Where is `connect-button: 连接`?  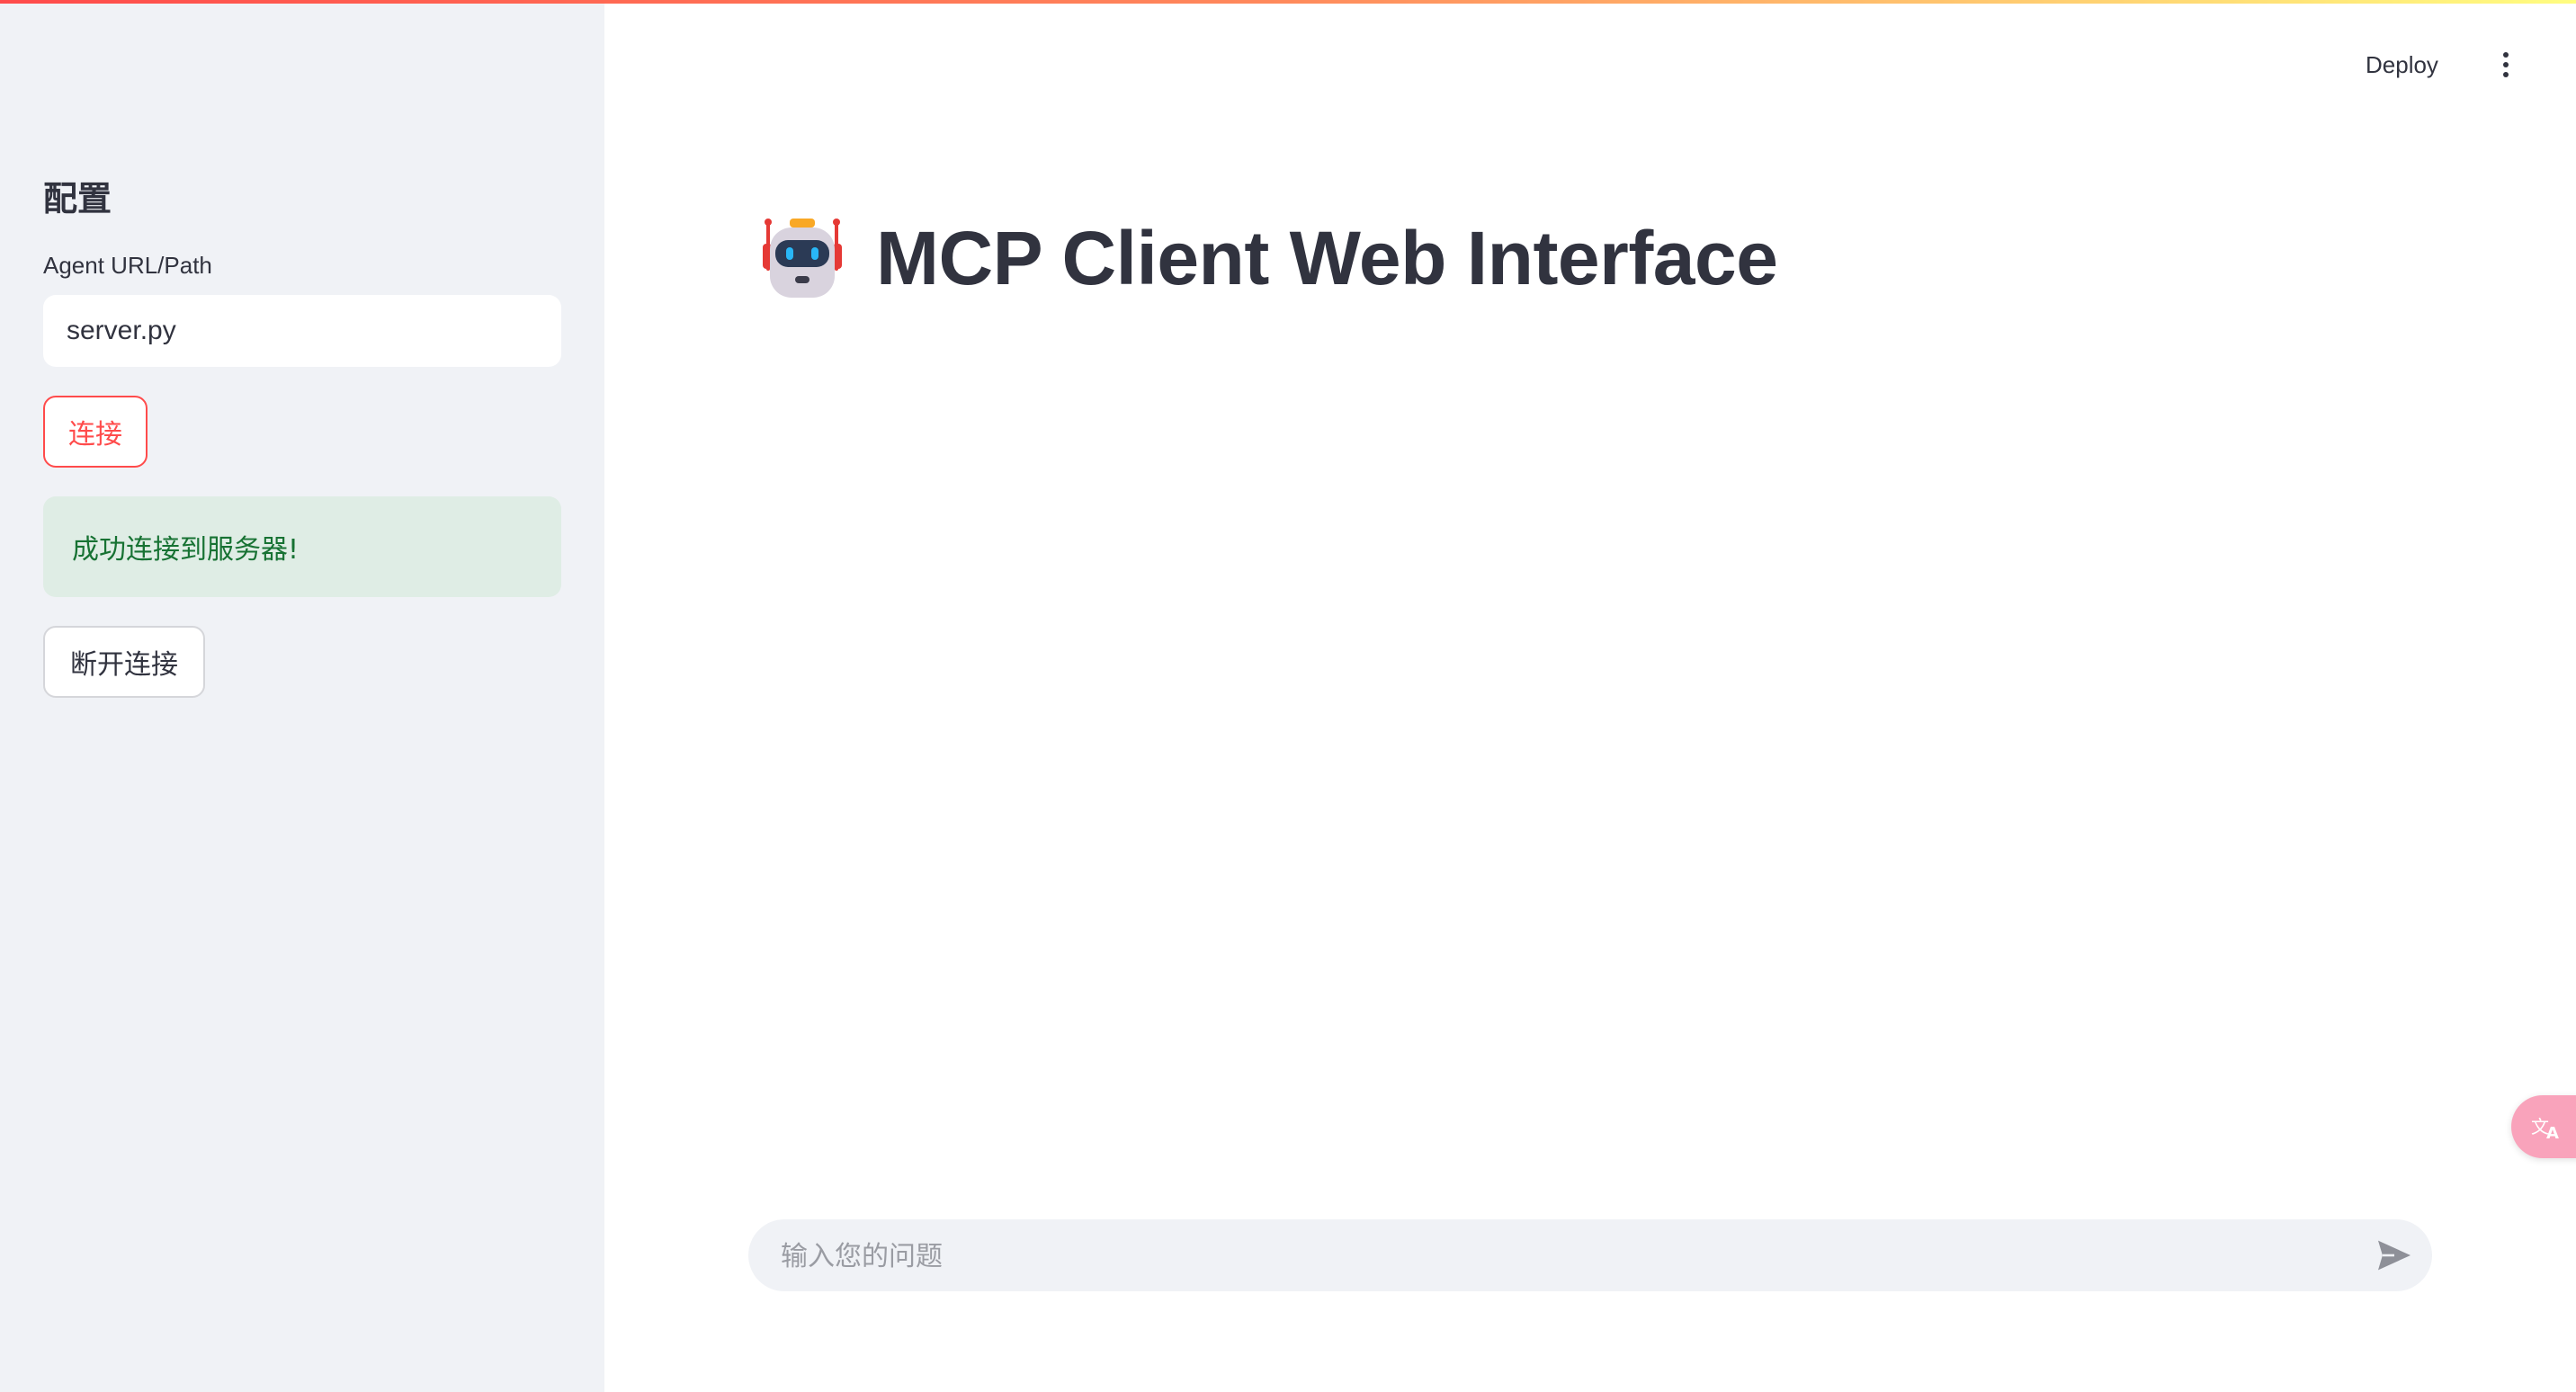
connect-button: 连接 is located at coordinates (95, 432).